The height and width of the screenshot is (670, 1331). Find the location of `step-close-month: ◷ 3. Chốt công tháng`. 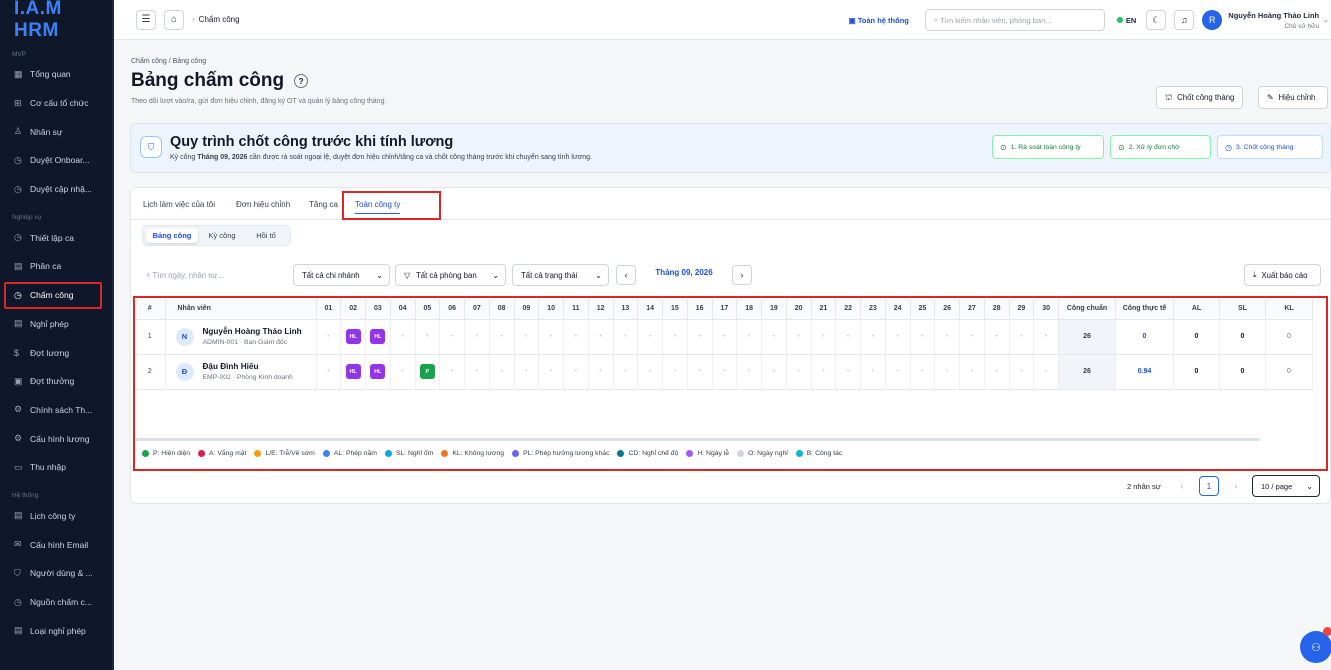

step-close-month: ◷ 3. Chốt công tháng is located at coordinates (1270, 147).